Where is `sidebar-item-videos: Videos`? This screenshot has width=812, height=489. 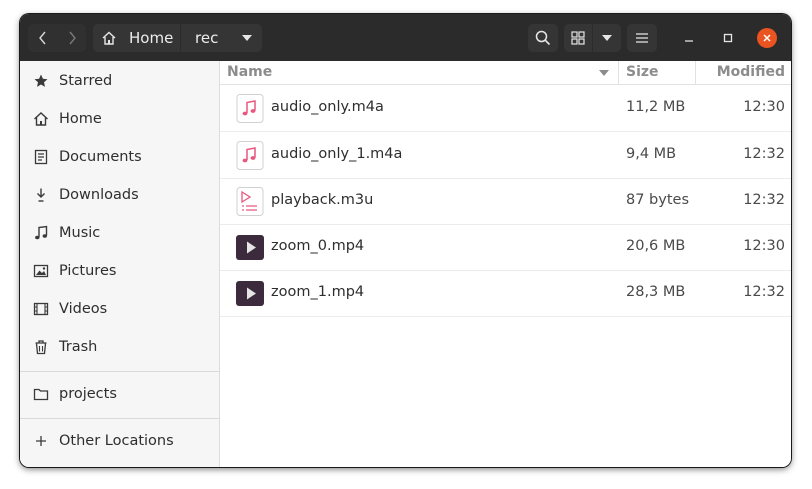
sidebar-item-videos: Videos is located at coordinates (119, 309).